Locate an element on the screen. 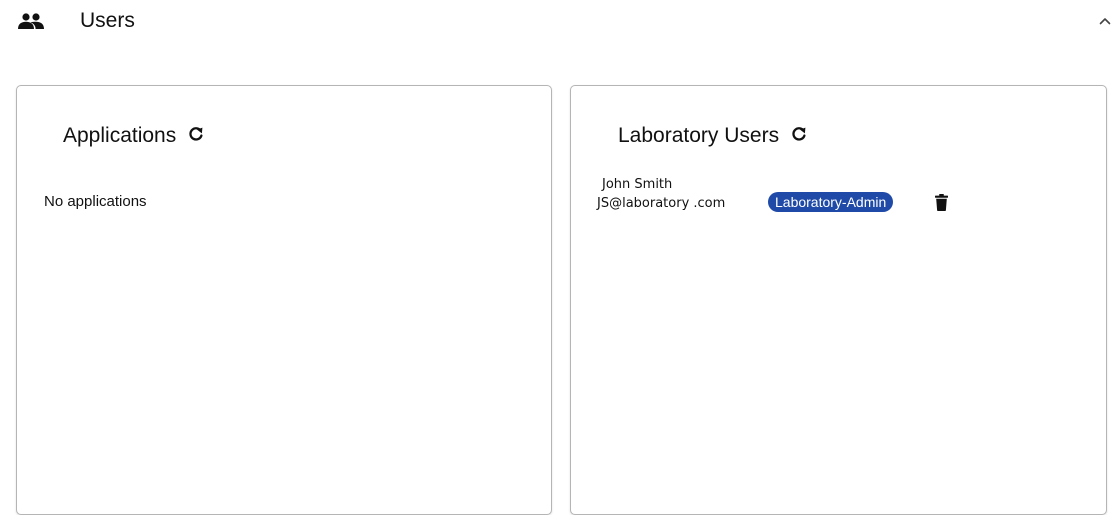 This screenshot has width=1118, height=515. no-applications-message: No applications is located at coordinates (95, 201).